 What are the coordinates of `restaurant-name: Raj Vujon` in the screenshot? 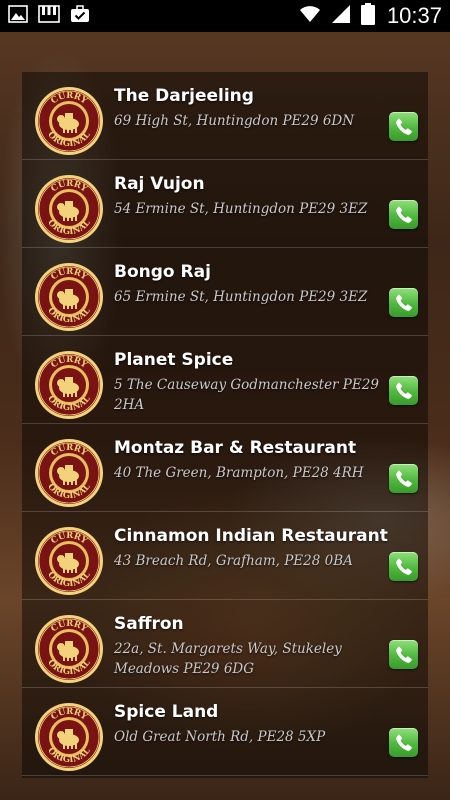 It's located at (159, 184).